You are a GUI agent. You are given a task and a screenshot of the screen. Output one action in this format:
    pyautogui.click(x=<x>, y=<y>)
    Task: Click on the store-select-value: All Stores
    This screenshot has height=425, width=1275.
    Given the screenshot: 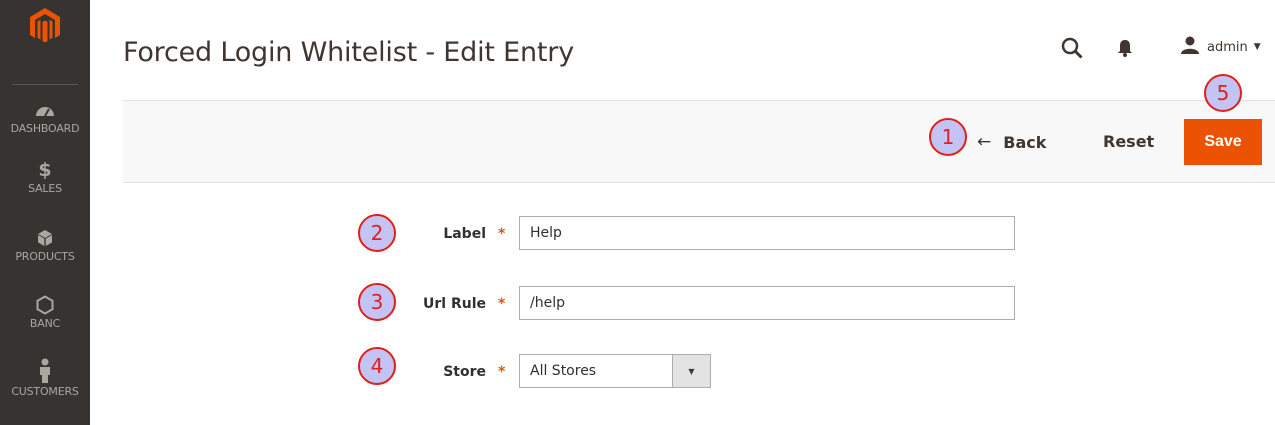 What is the action you would take?
    pyautogui.click(x=563, y=371)
    